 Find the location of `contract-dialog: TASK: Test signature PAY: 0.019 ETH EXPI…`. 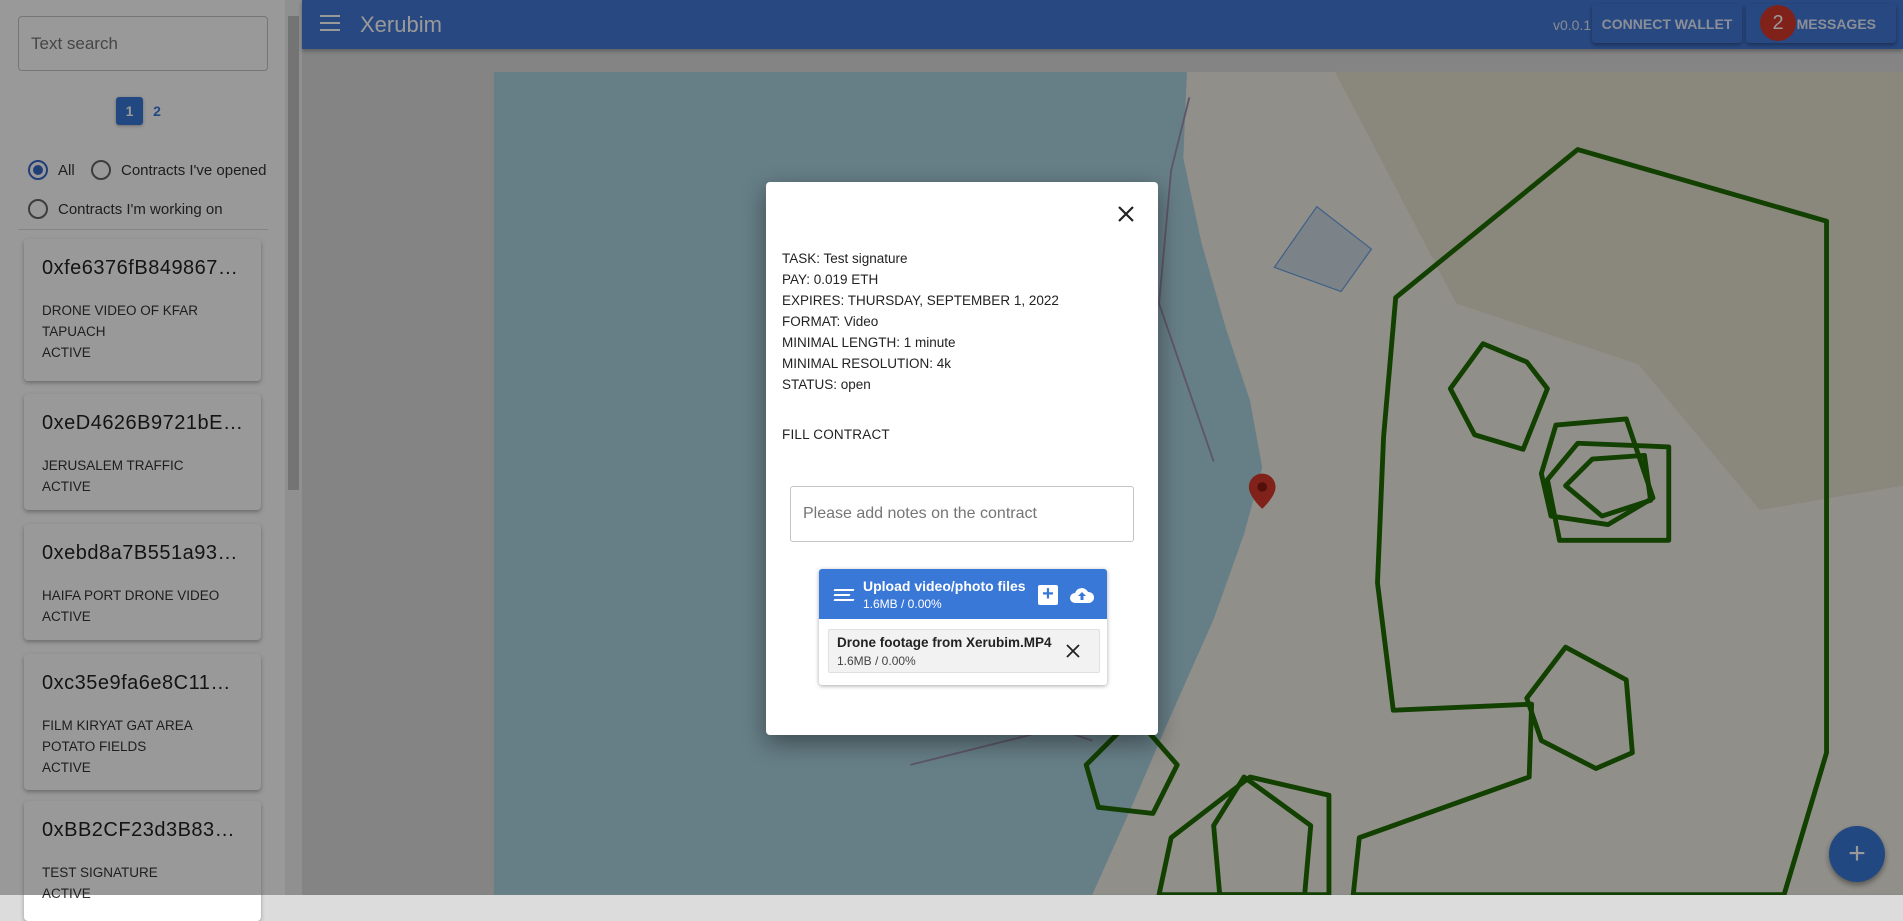

contract-dialog: TASK: Test signature PAY: 0.019 ETH EXPI… is located at coordinates (962, 458).